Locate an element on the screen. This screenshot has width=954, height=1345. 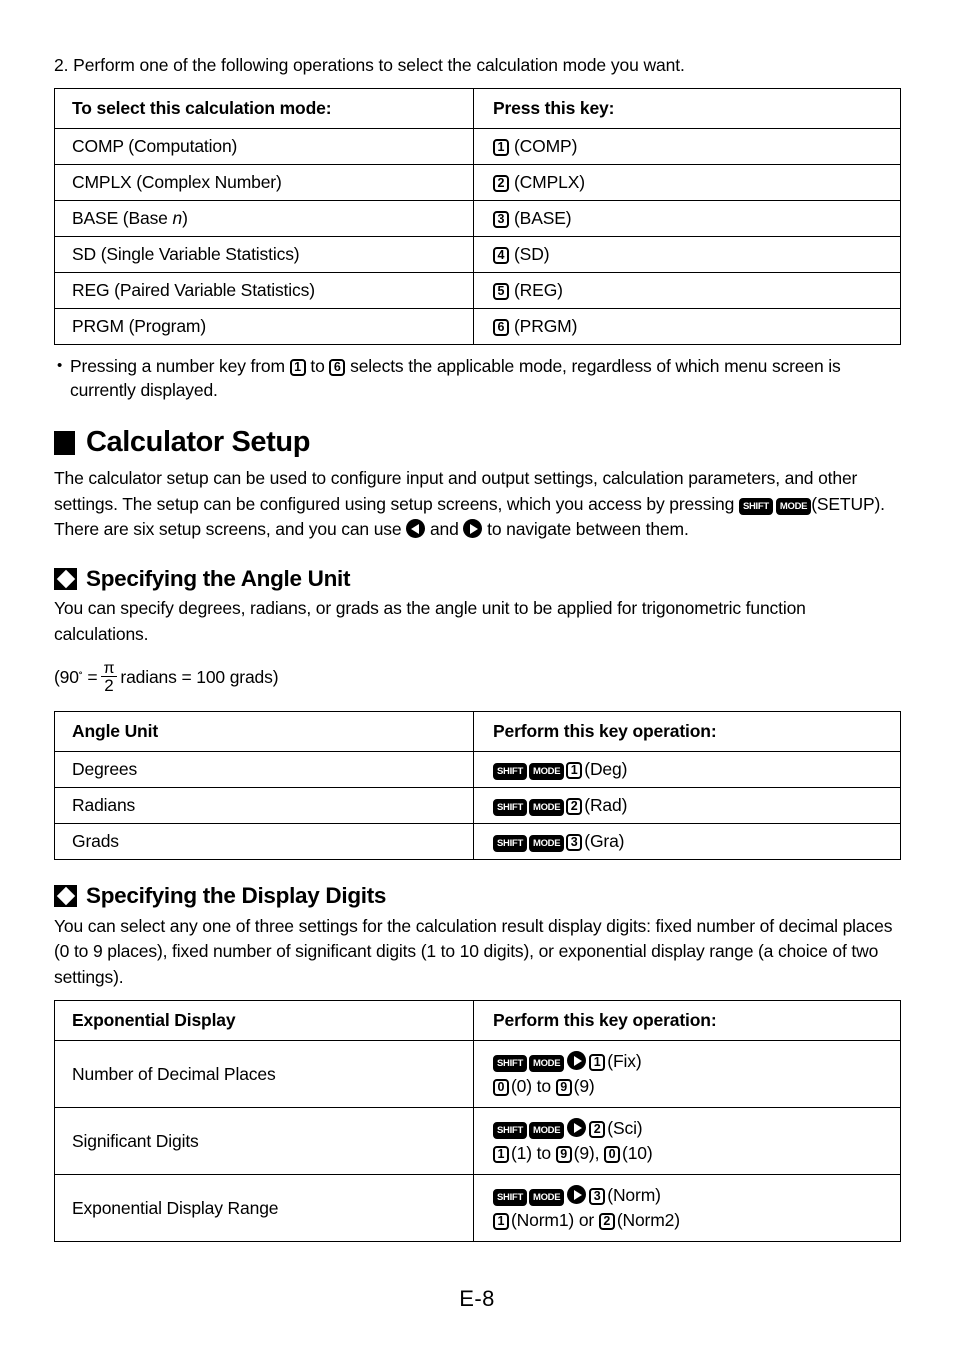
key-sequence-line-2: 0 (0) to 9 (9) is located at coordinates (696, 1086).